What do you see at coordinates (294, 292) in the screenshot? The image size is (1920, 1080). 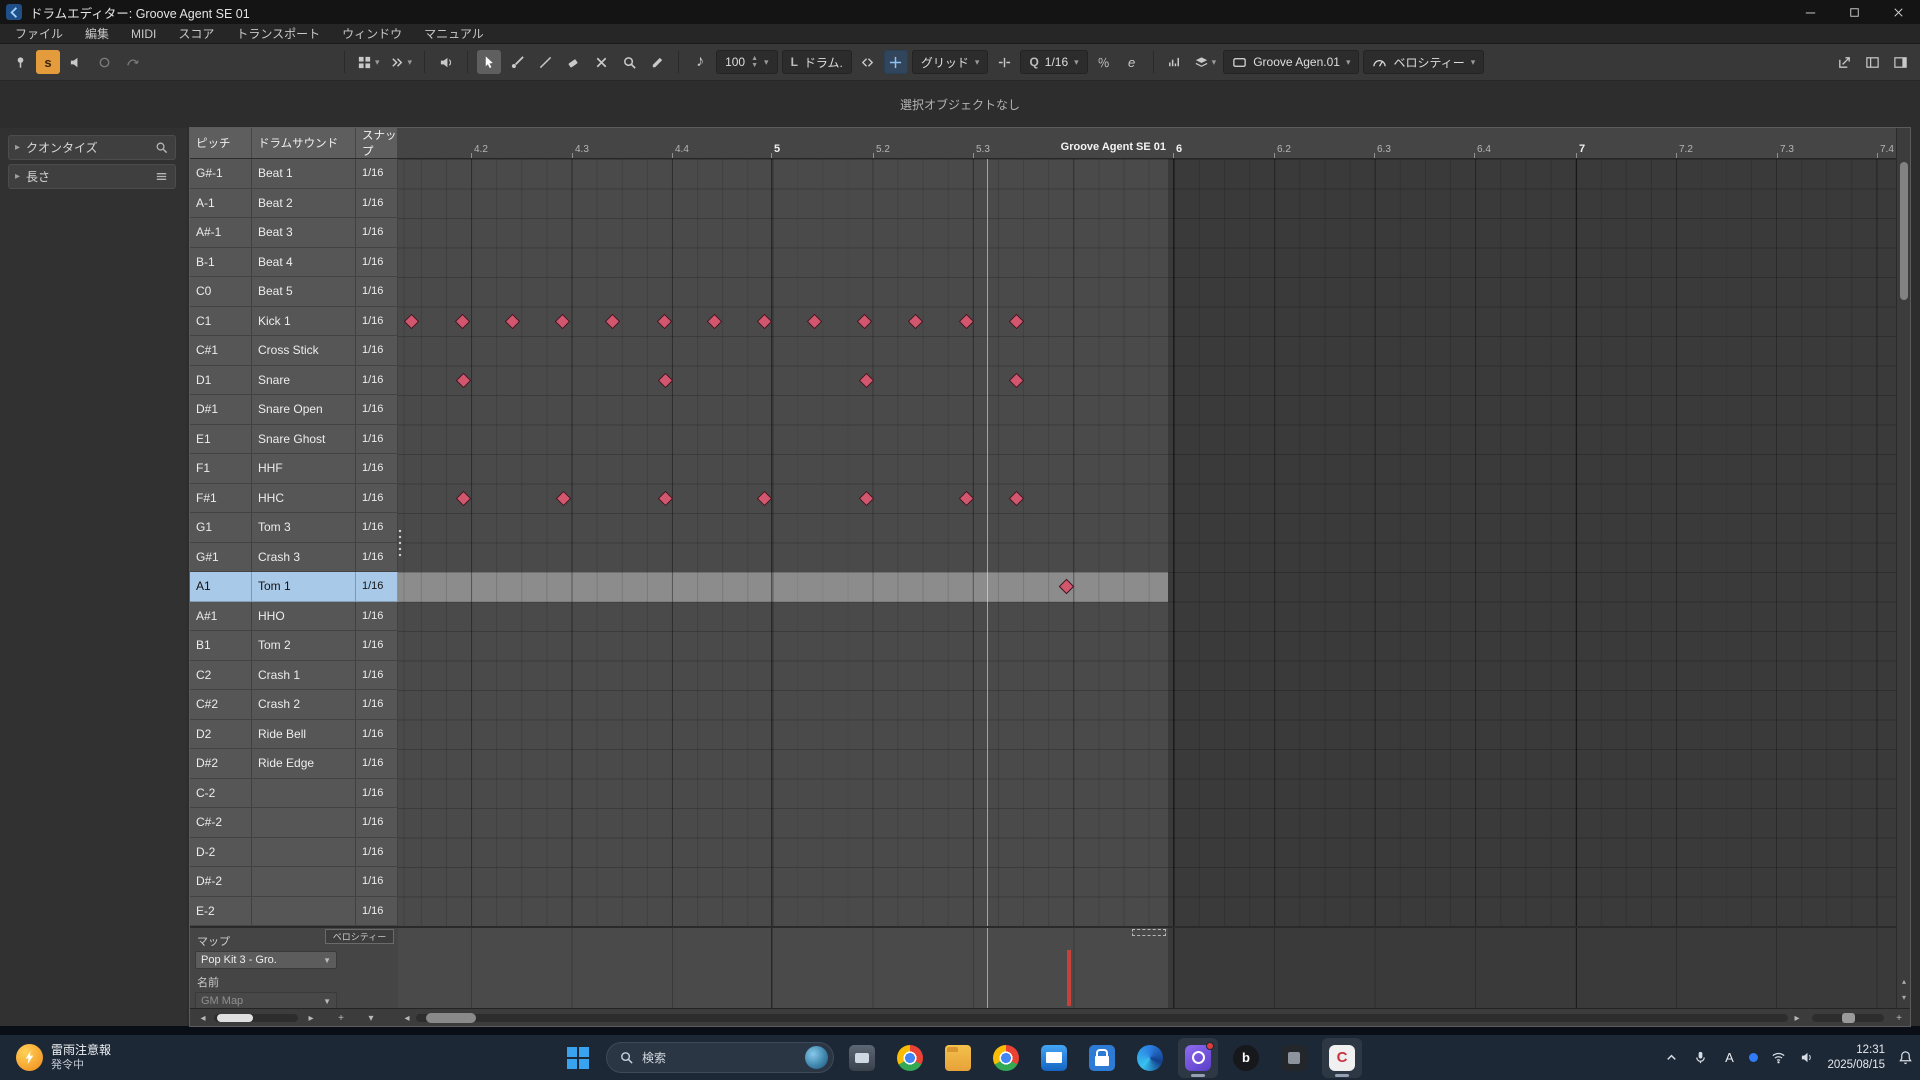 I see `drum-row: C0 Beat 5 1/16` at bounding box center [294, 292].